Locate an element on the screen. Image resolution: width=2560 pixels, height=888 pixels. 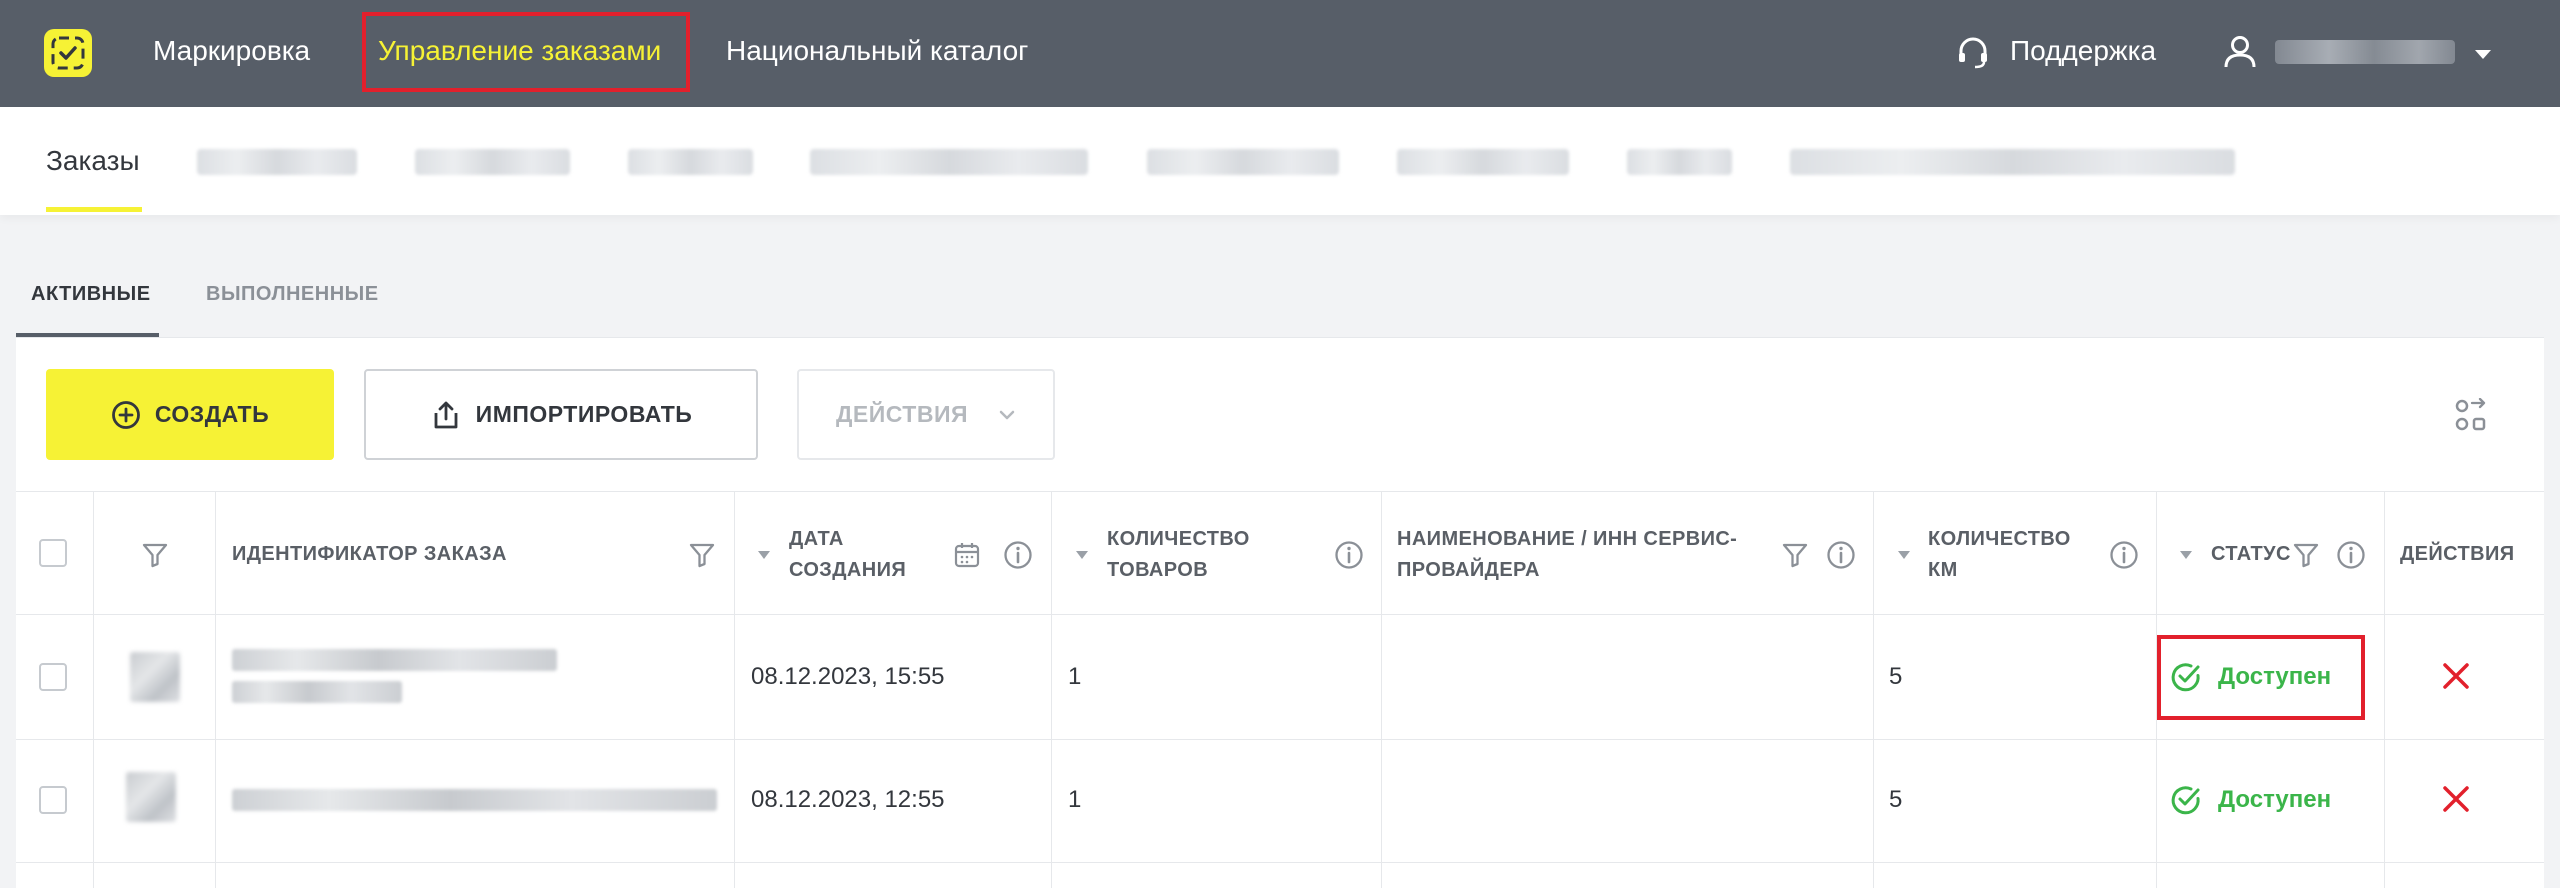
header-km-line1: КОЛИЧЕСТВО is located at coordinates (1999, 539).